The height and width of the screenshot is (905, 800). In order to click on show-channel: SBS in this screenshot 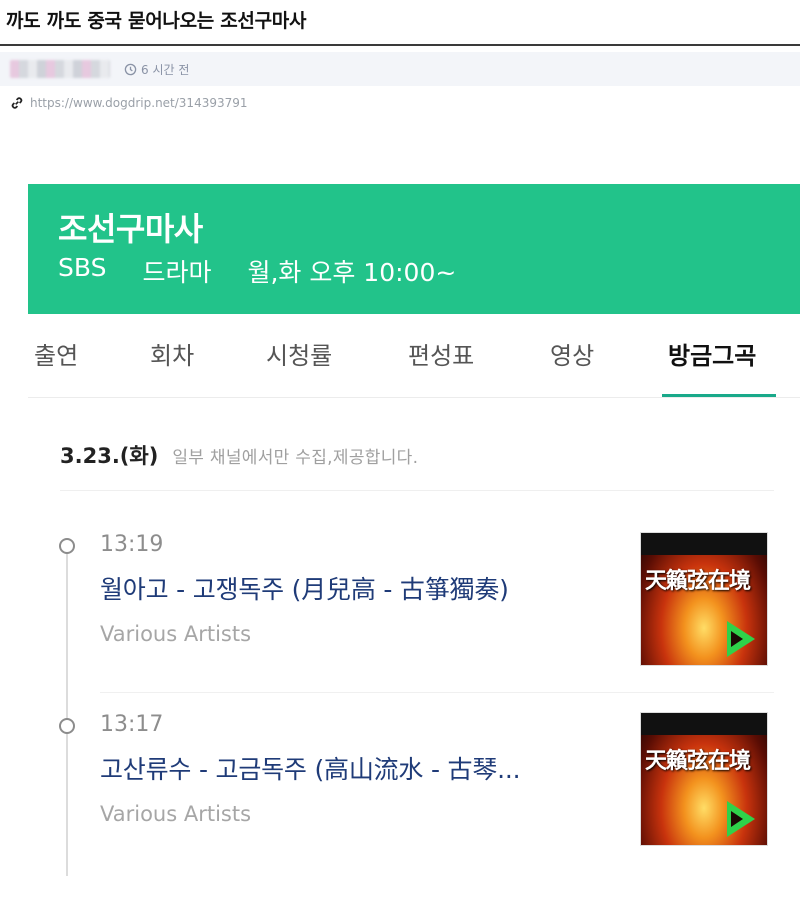, I will do `click(82, 267)`.